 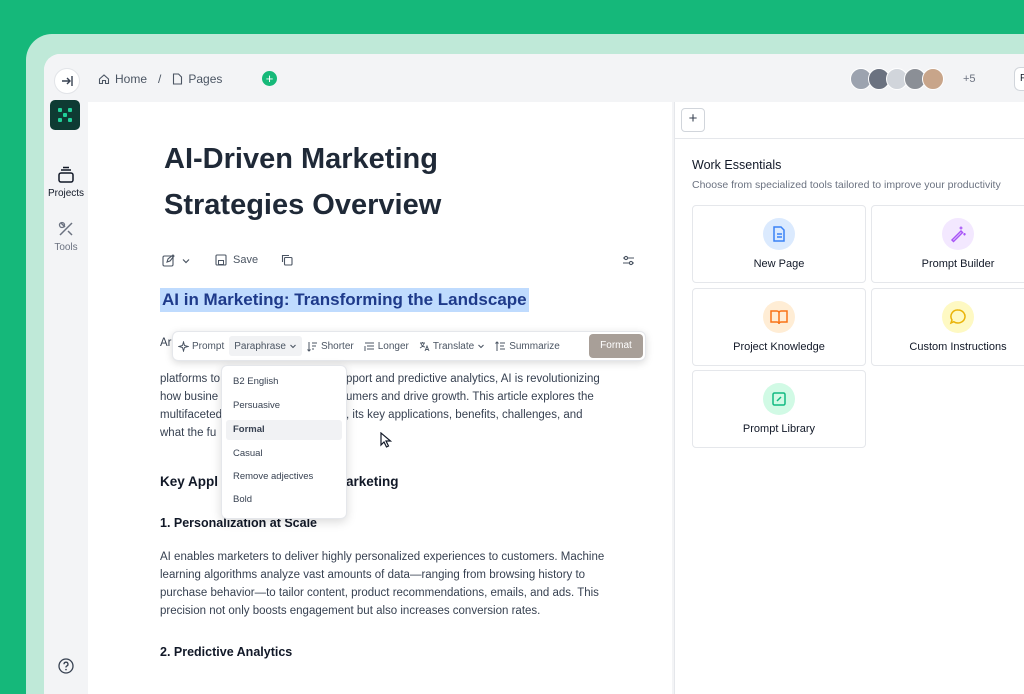 I want to click on card-label: Custom Instructions, so click(x=958, y=347).